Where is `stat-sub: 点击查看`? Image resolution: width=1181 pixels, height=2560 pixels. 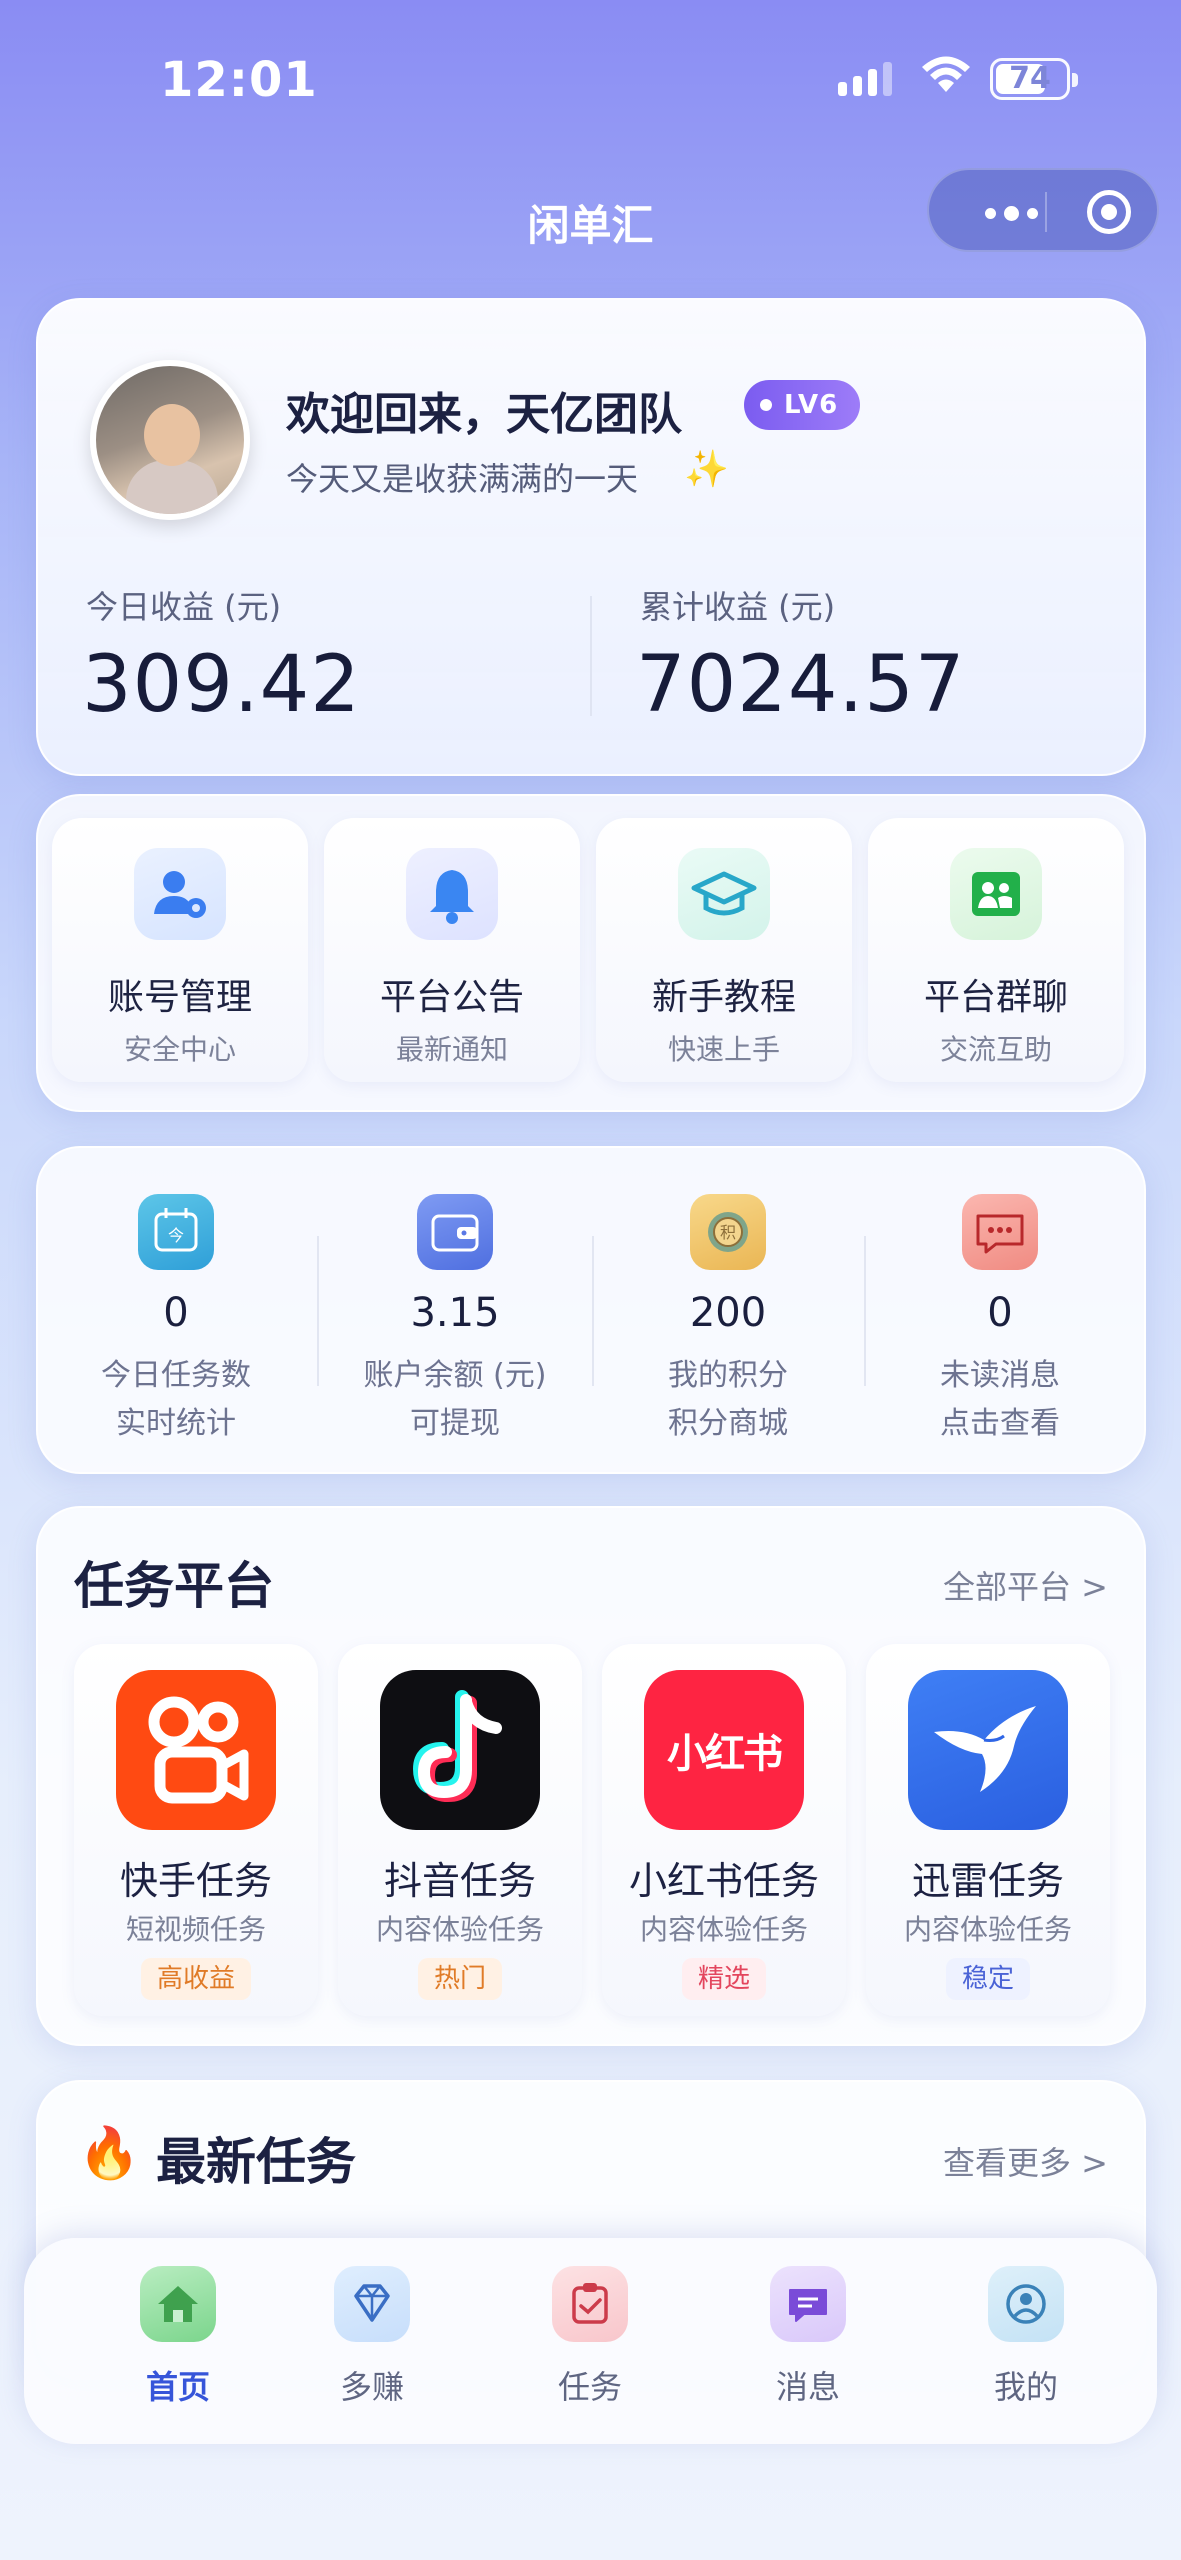
stat-sub: 点击查看 is located at coordinates (1000, 1423).